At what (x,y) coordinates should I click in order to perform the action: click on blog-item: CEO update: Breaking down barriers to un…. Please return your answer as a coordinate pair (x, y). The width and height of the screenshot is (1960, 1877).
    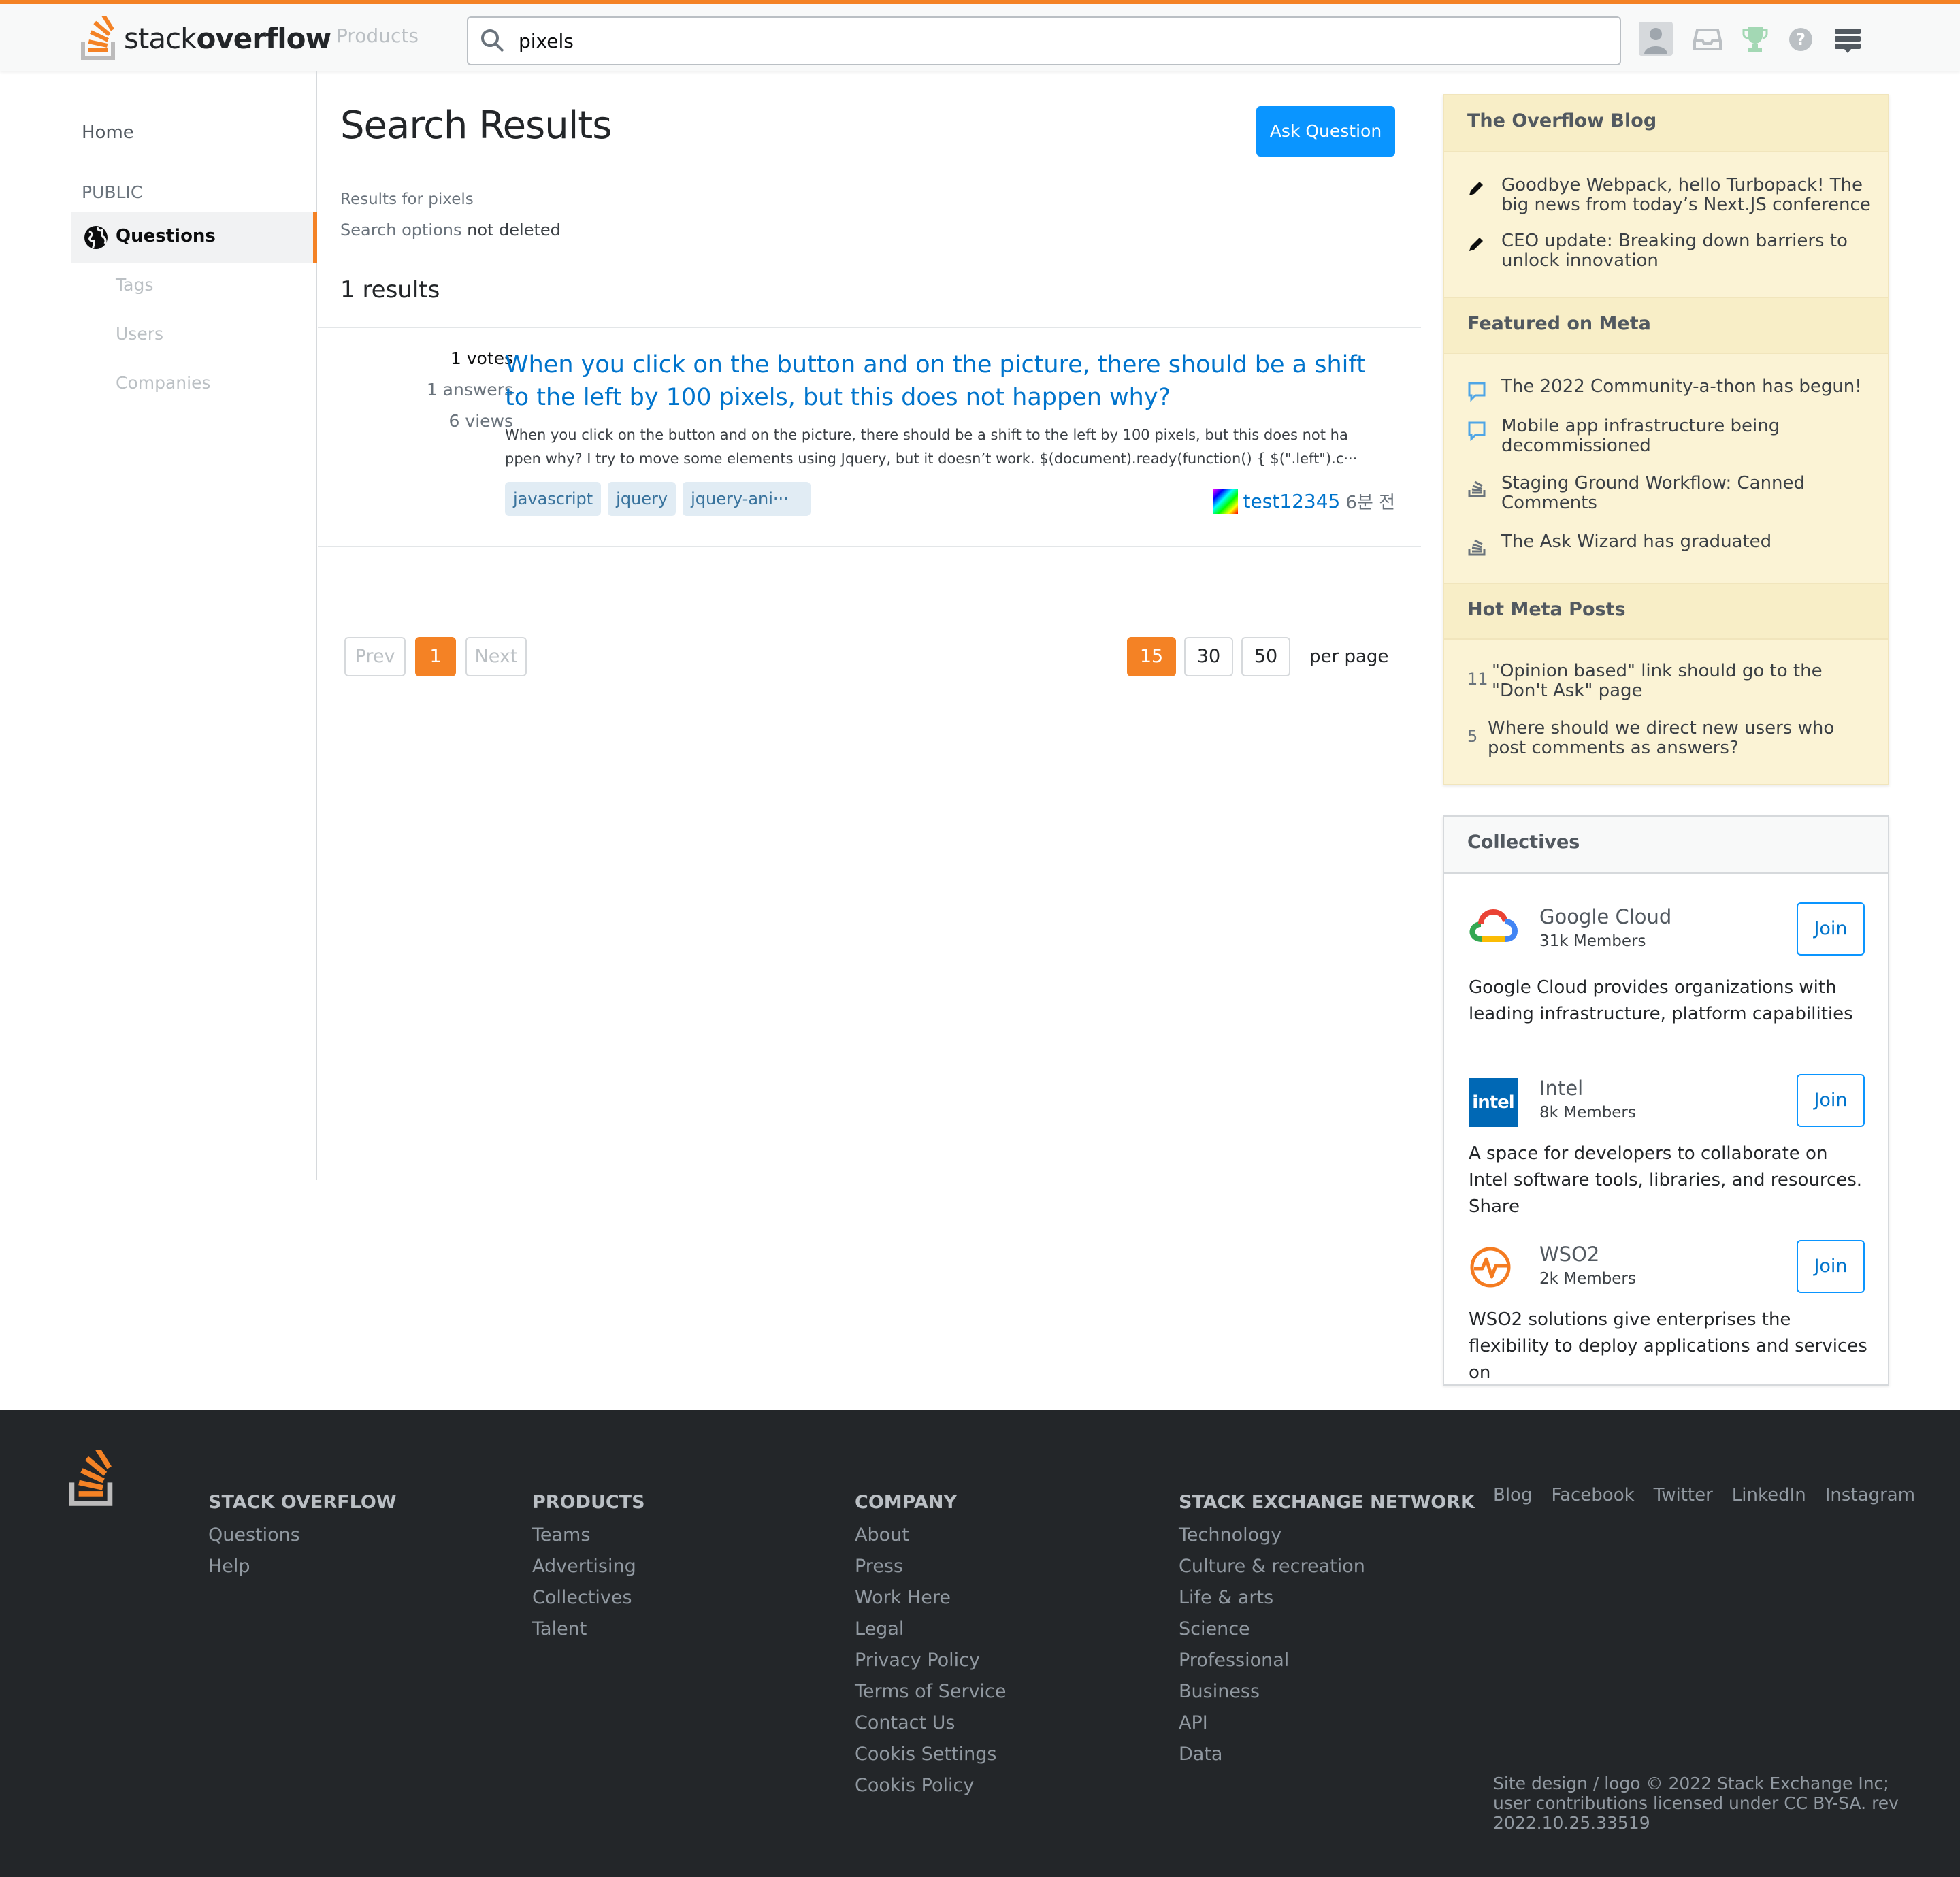
    Looking at the image, I should click on (1671, 251).